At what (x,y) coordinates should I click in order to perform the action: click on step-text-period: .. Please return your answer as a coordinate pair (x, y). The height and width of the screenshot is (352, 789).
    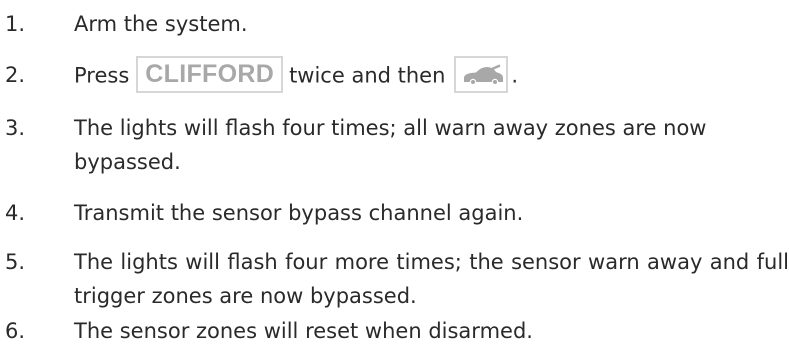
    Looking at the image, I should click on (515, 75).